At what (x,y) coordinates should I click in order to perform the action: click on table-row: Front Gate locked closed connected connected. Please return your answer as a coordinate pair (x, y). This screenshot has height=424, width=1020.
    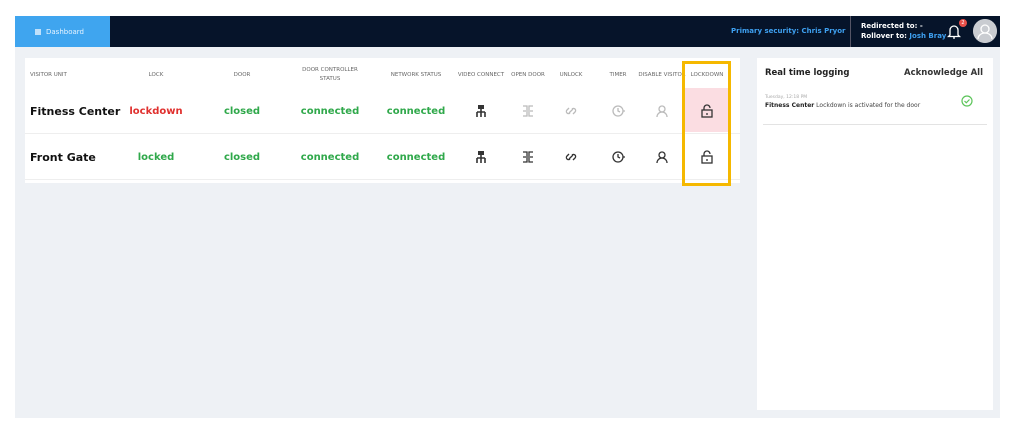
    Looking at the image, I should click on (382, 157).